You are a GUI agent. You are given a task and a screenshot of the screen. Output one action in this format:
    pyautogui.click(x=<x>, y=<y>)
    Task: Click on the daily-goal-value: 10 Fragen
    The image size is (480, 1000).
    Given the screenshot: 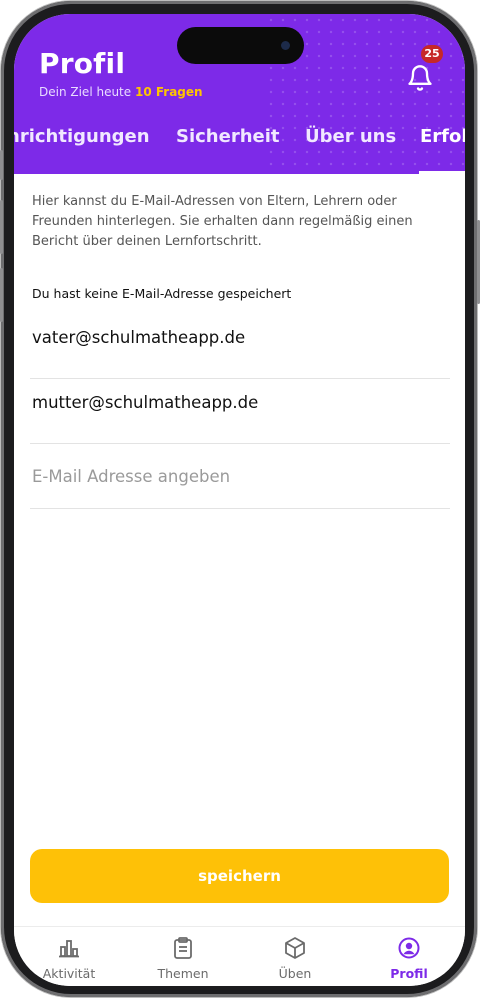 What is the action you would take?
    pyautogui.click(x=168, y=92)
    